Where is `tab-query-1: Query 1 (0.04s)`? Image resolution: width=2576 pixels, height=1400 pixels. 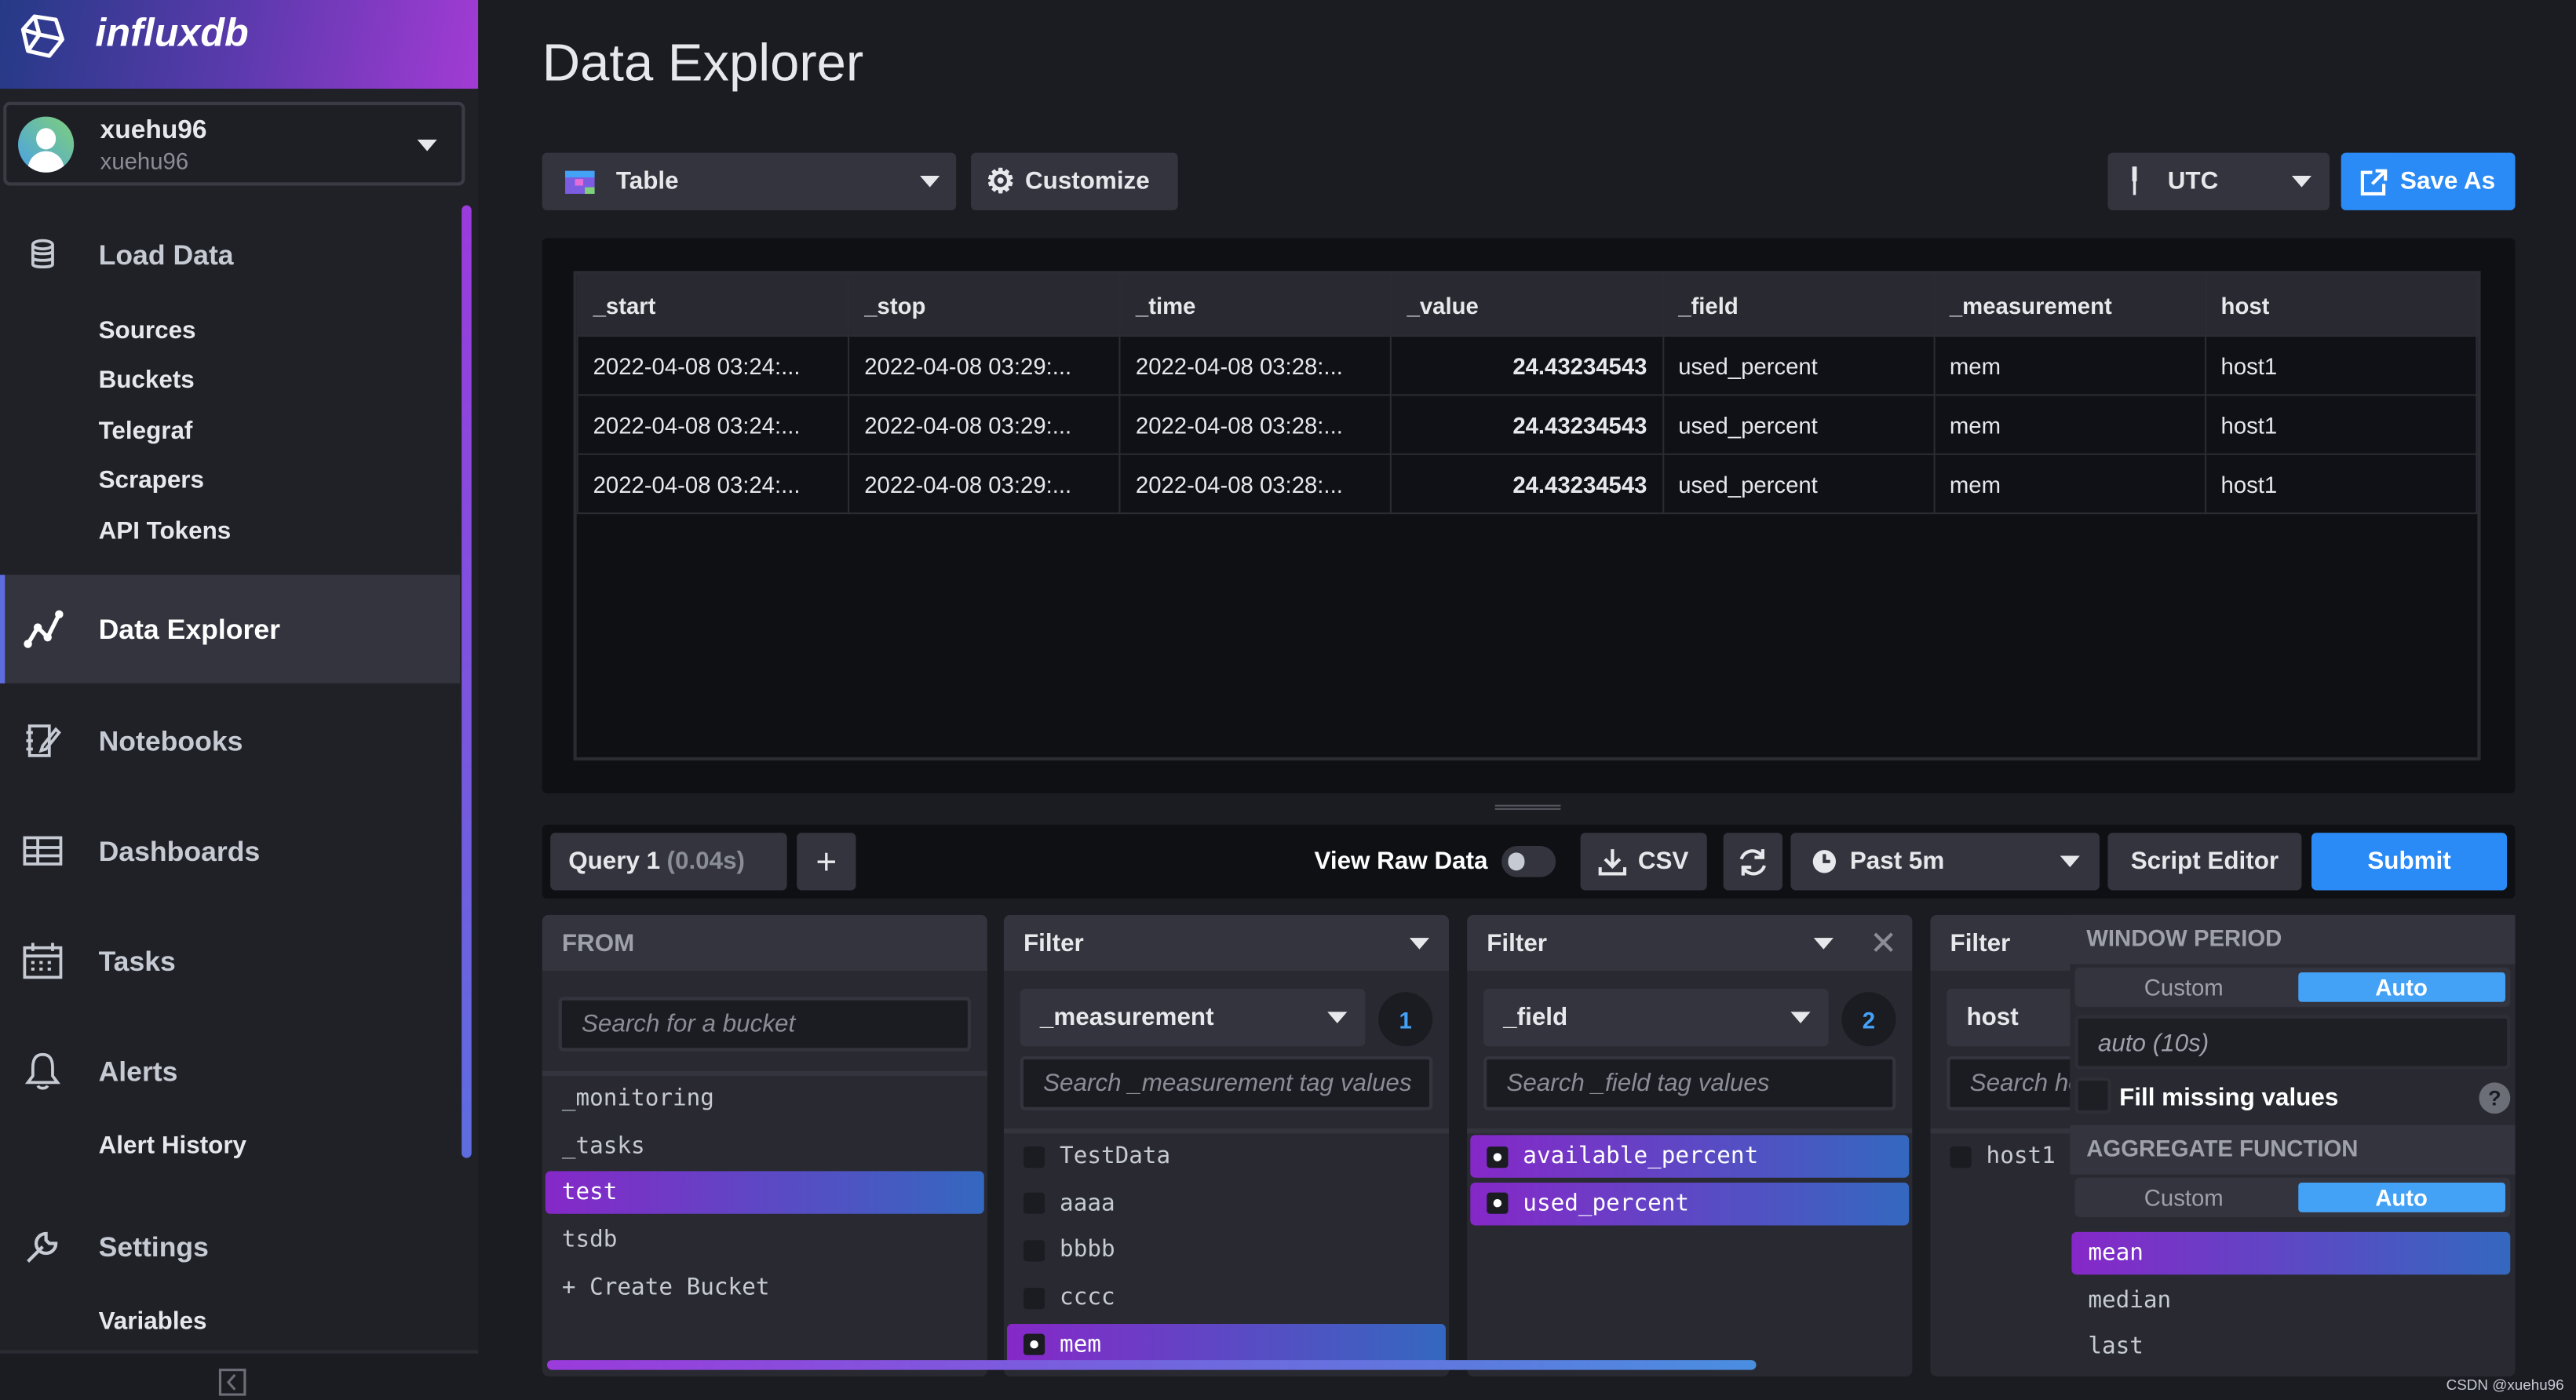 tab-query-1: Query 1 (0.04s) is located at coordinates (668, 862).